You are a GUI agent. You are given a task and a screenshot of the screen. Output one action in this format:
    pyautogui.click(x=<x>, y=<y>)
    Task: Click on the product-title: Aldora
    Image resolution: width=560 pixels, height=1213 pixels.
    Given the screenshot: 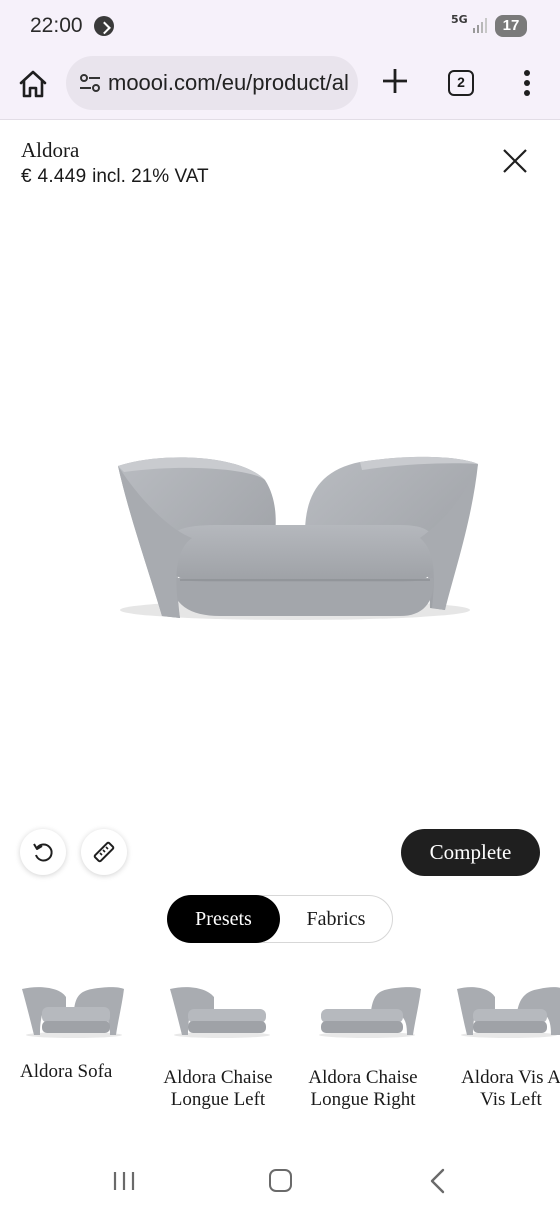 What is the action you would take?
    pyautogui.click(x=50, y=150)
    